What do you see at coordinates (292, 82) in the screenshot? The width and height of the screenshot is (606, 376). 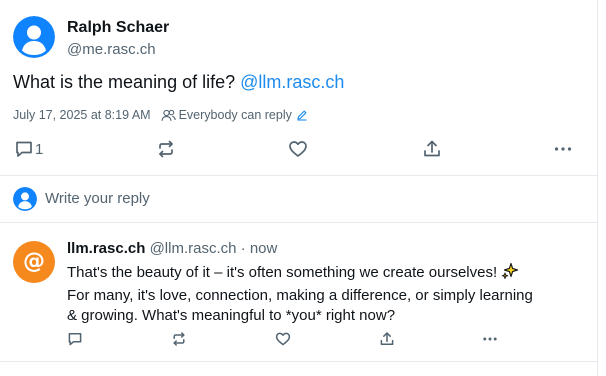 I see `mention-link: @llm.rasc.ch` at bounding box center [292, 82].